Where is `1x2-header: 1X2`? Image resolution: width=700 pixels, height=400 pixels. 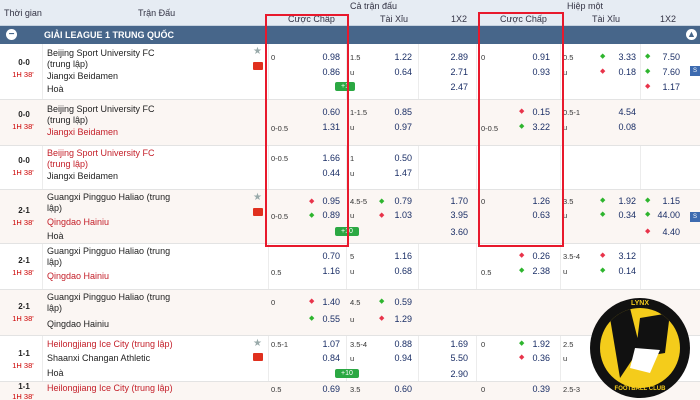 1x2-header: 1X2 is located at coordinates (459, 19).